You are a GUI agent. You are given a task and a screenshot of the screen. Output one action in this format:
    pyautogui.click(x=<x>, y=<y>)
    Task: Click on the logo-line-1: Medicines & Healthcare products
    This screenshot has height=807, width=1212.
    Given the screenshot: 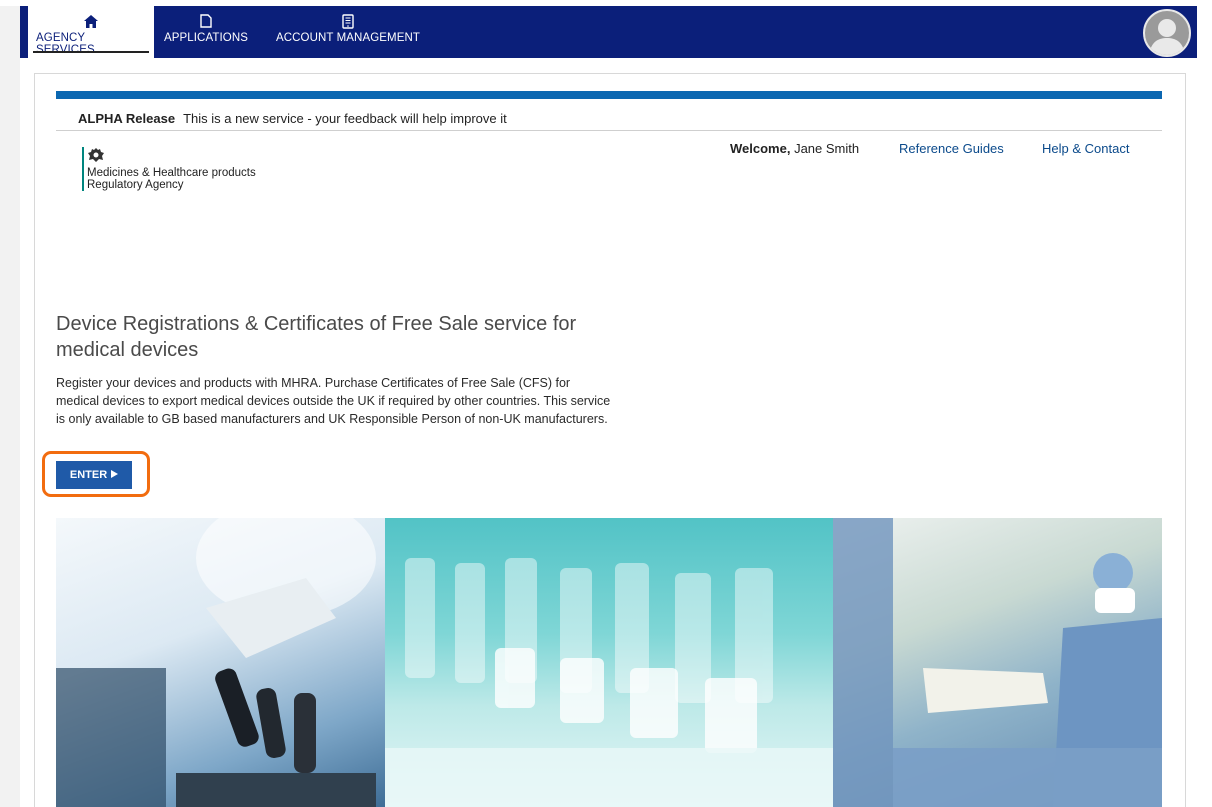 What is the action you would take?
    pyautogui.click(x=171, y=173)
    